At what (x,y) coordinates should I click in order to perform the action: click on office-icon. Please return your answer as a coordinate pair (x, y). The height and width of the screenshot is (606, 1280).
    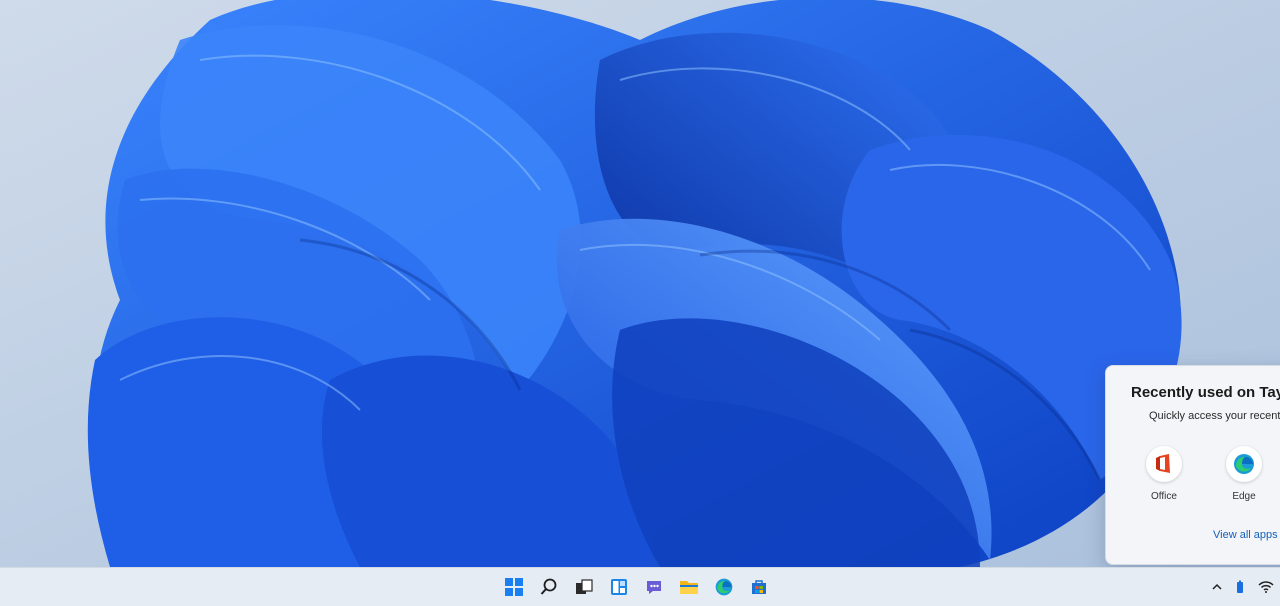
    Looking at the image, I should click on (1164, 464).